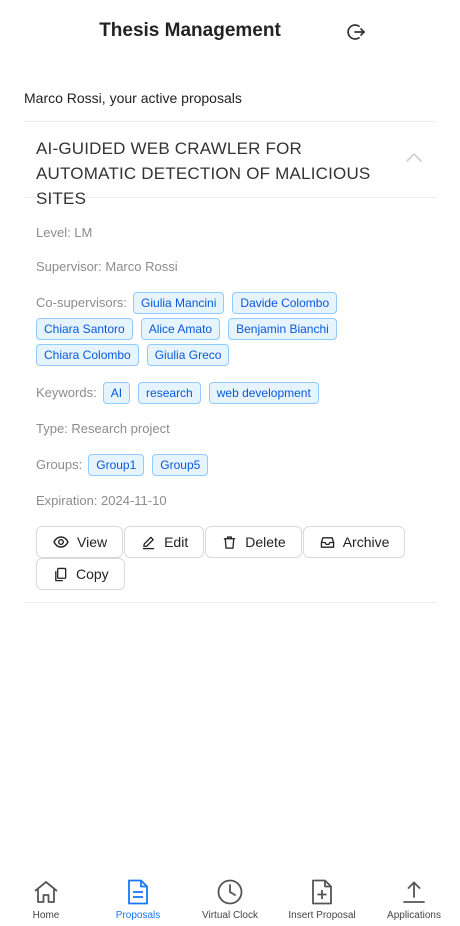  I want to click on app-header: Thesis Management, so click(230, 31).